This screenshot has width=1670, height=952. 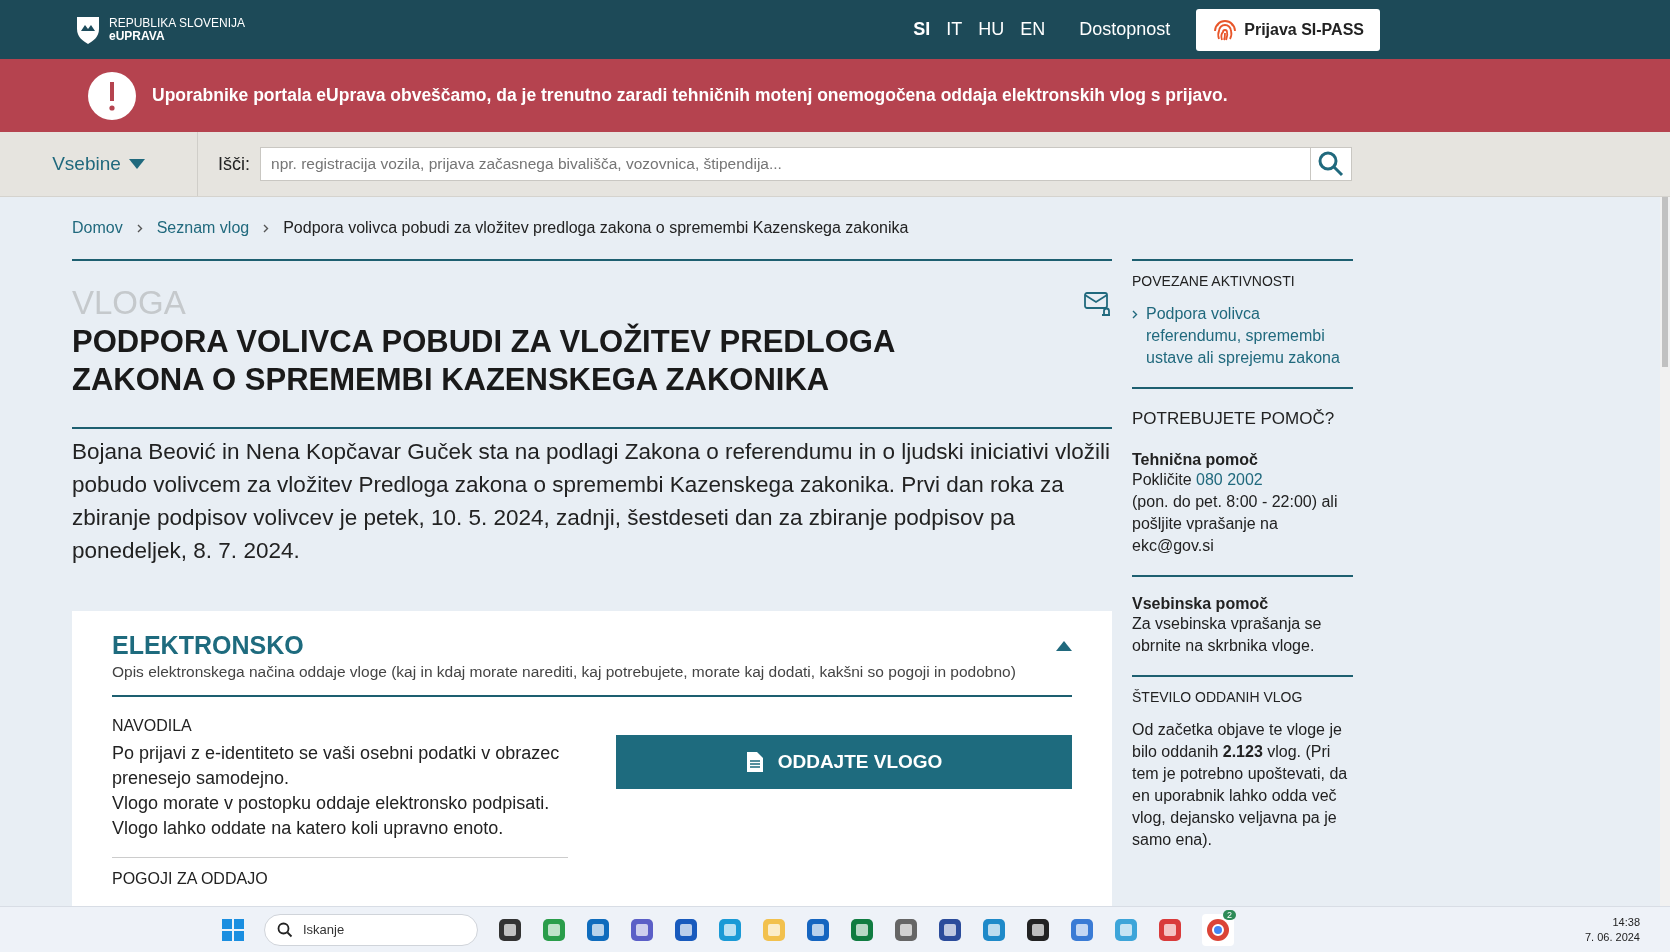 I want to click on exclamation-icon, so click(x=112, y=95).